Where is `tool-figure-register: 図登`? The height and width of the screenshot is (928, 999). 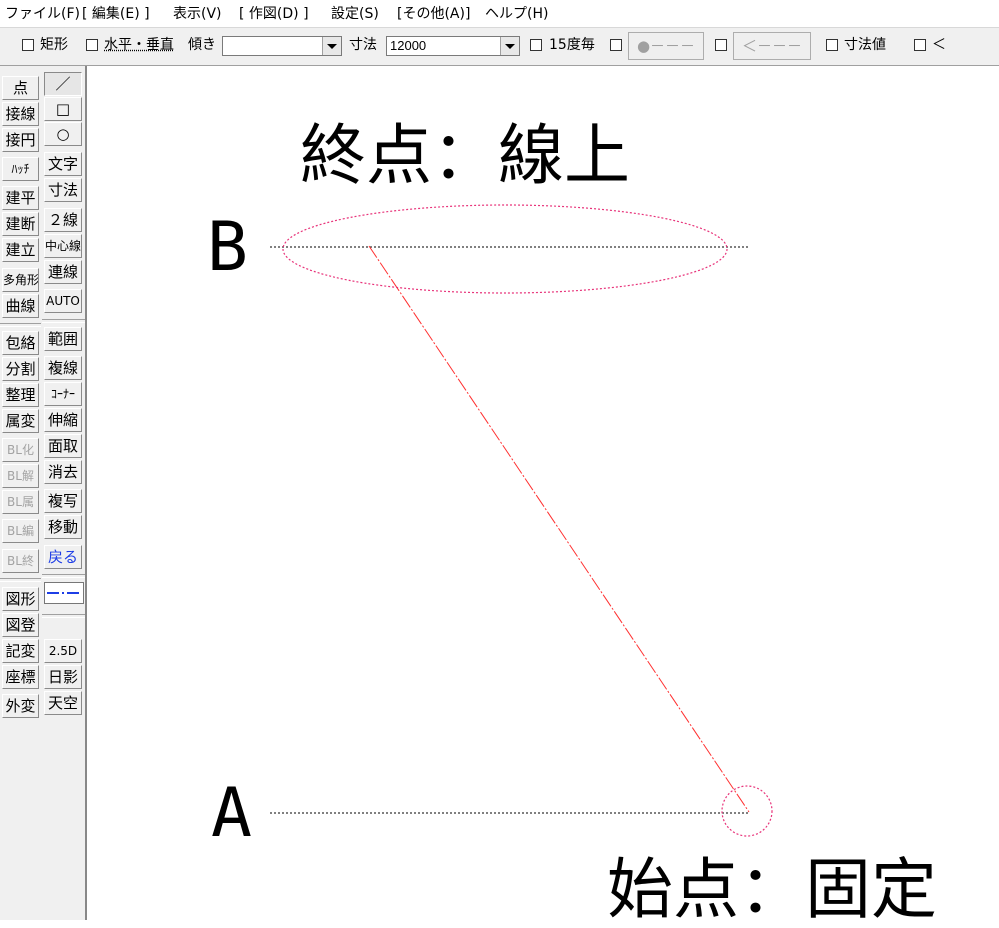 tool-figure-register: 図登 is located at coordinates (20, 625).